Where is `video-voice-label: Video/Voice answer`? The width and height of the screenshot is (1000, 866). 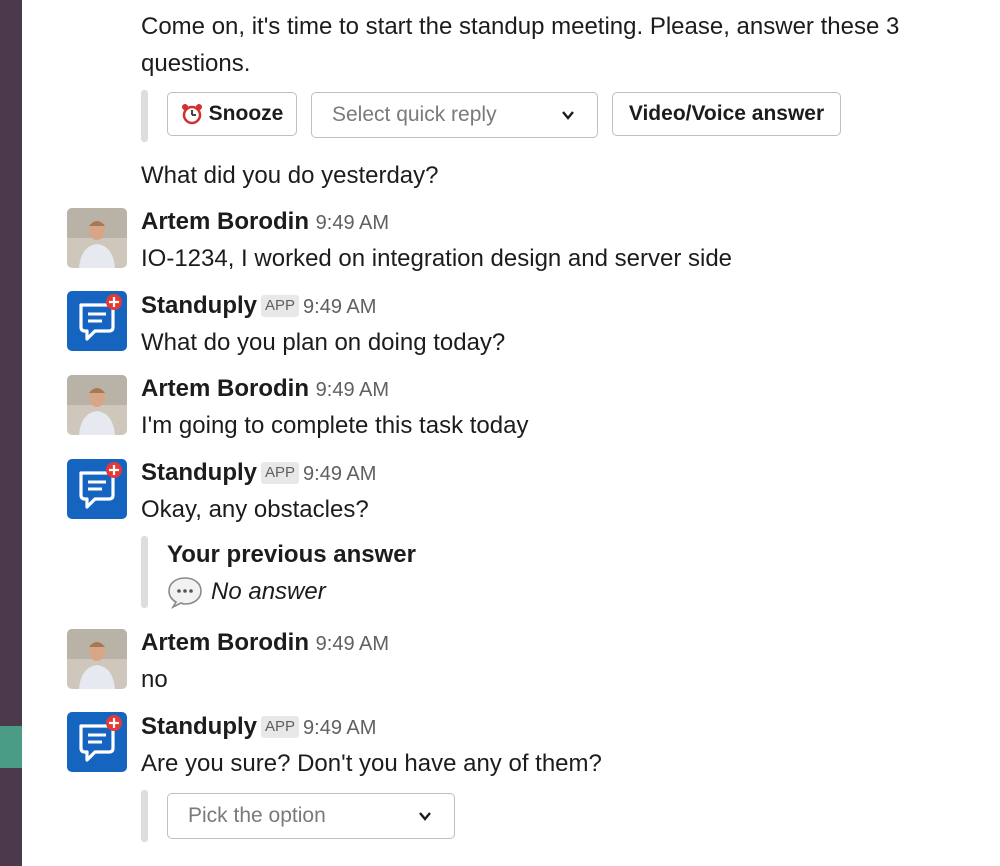 video-voice-label: Video/Voice answer is located at coordinates (726, 113).